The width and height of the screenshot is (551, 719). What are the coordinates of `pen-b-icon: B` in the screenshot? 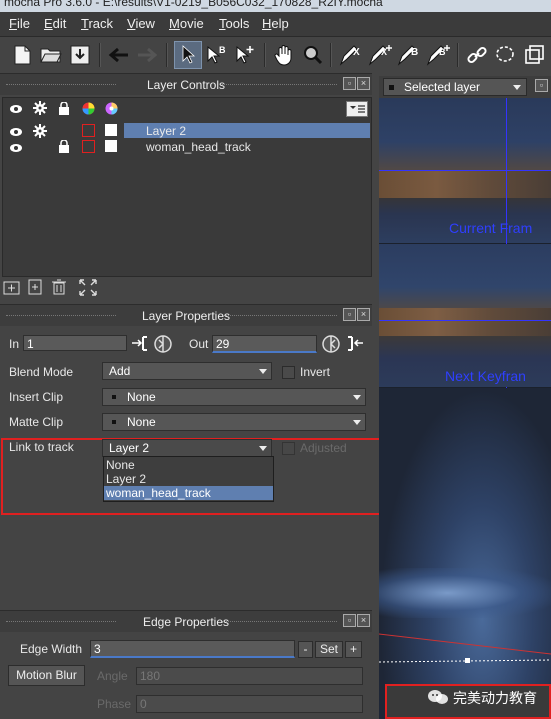 It's located at (409, 55).